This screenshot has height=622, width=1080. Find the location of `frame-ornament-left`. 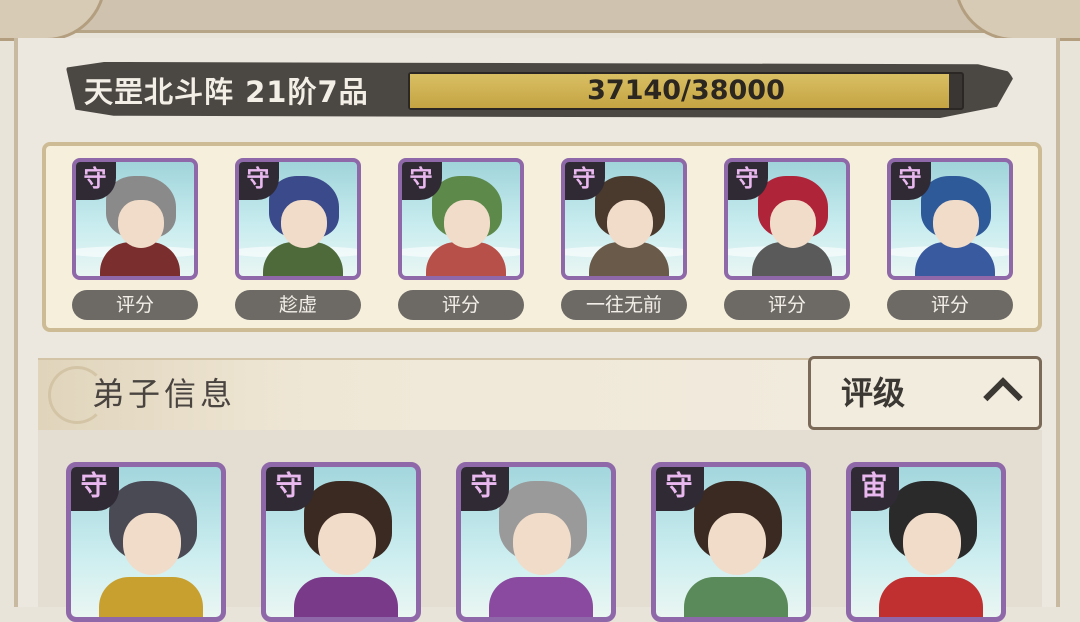

frame-ornament-left is located at coordinates (53, 20).